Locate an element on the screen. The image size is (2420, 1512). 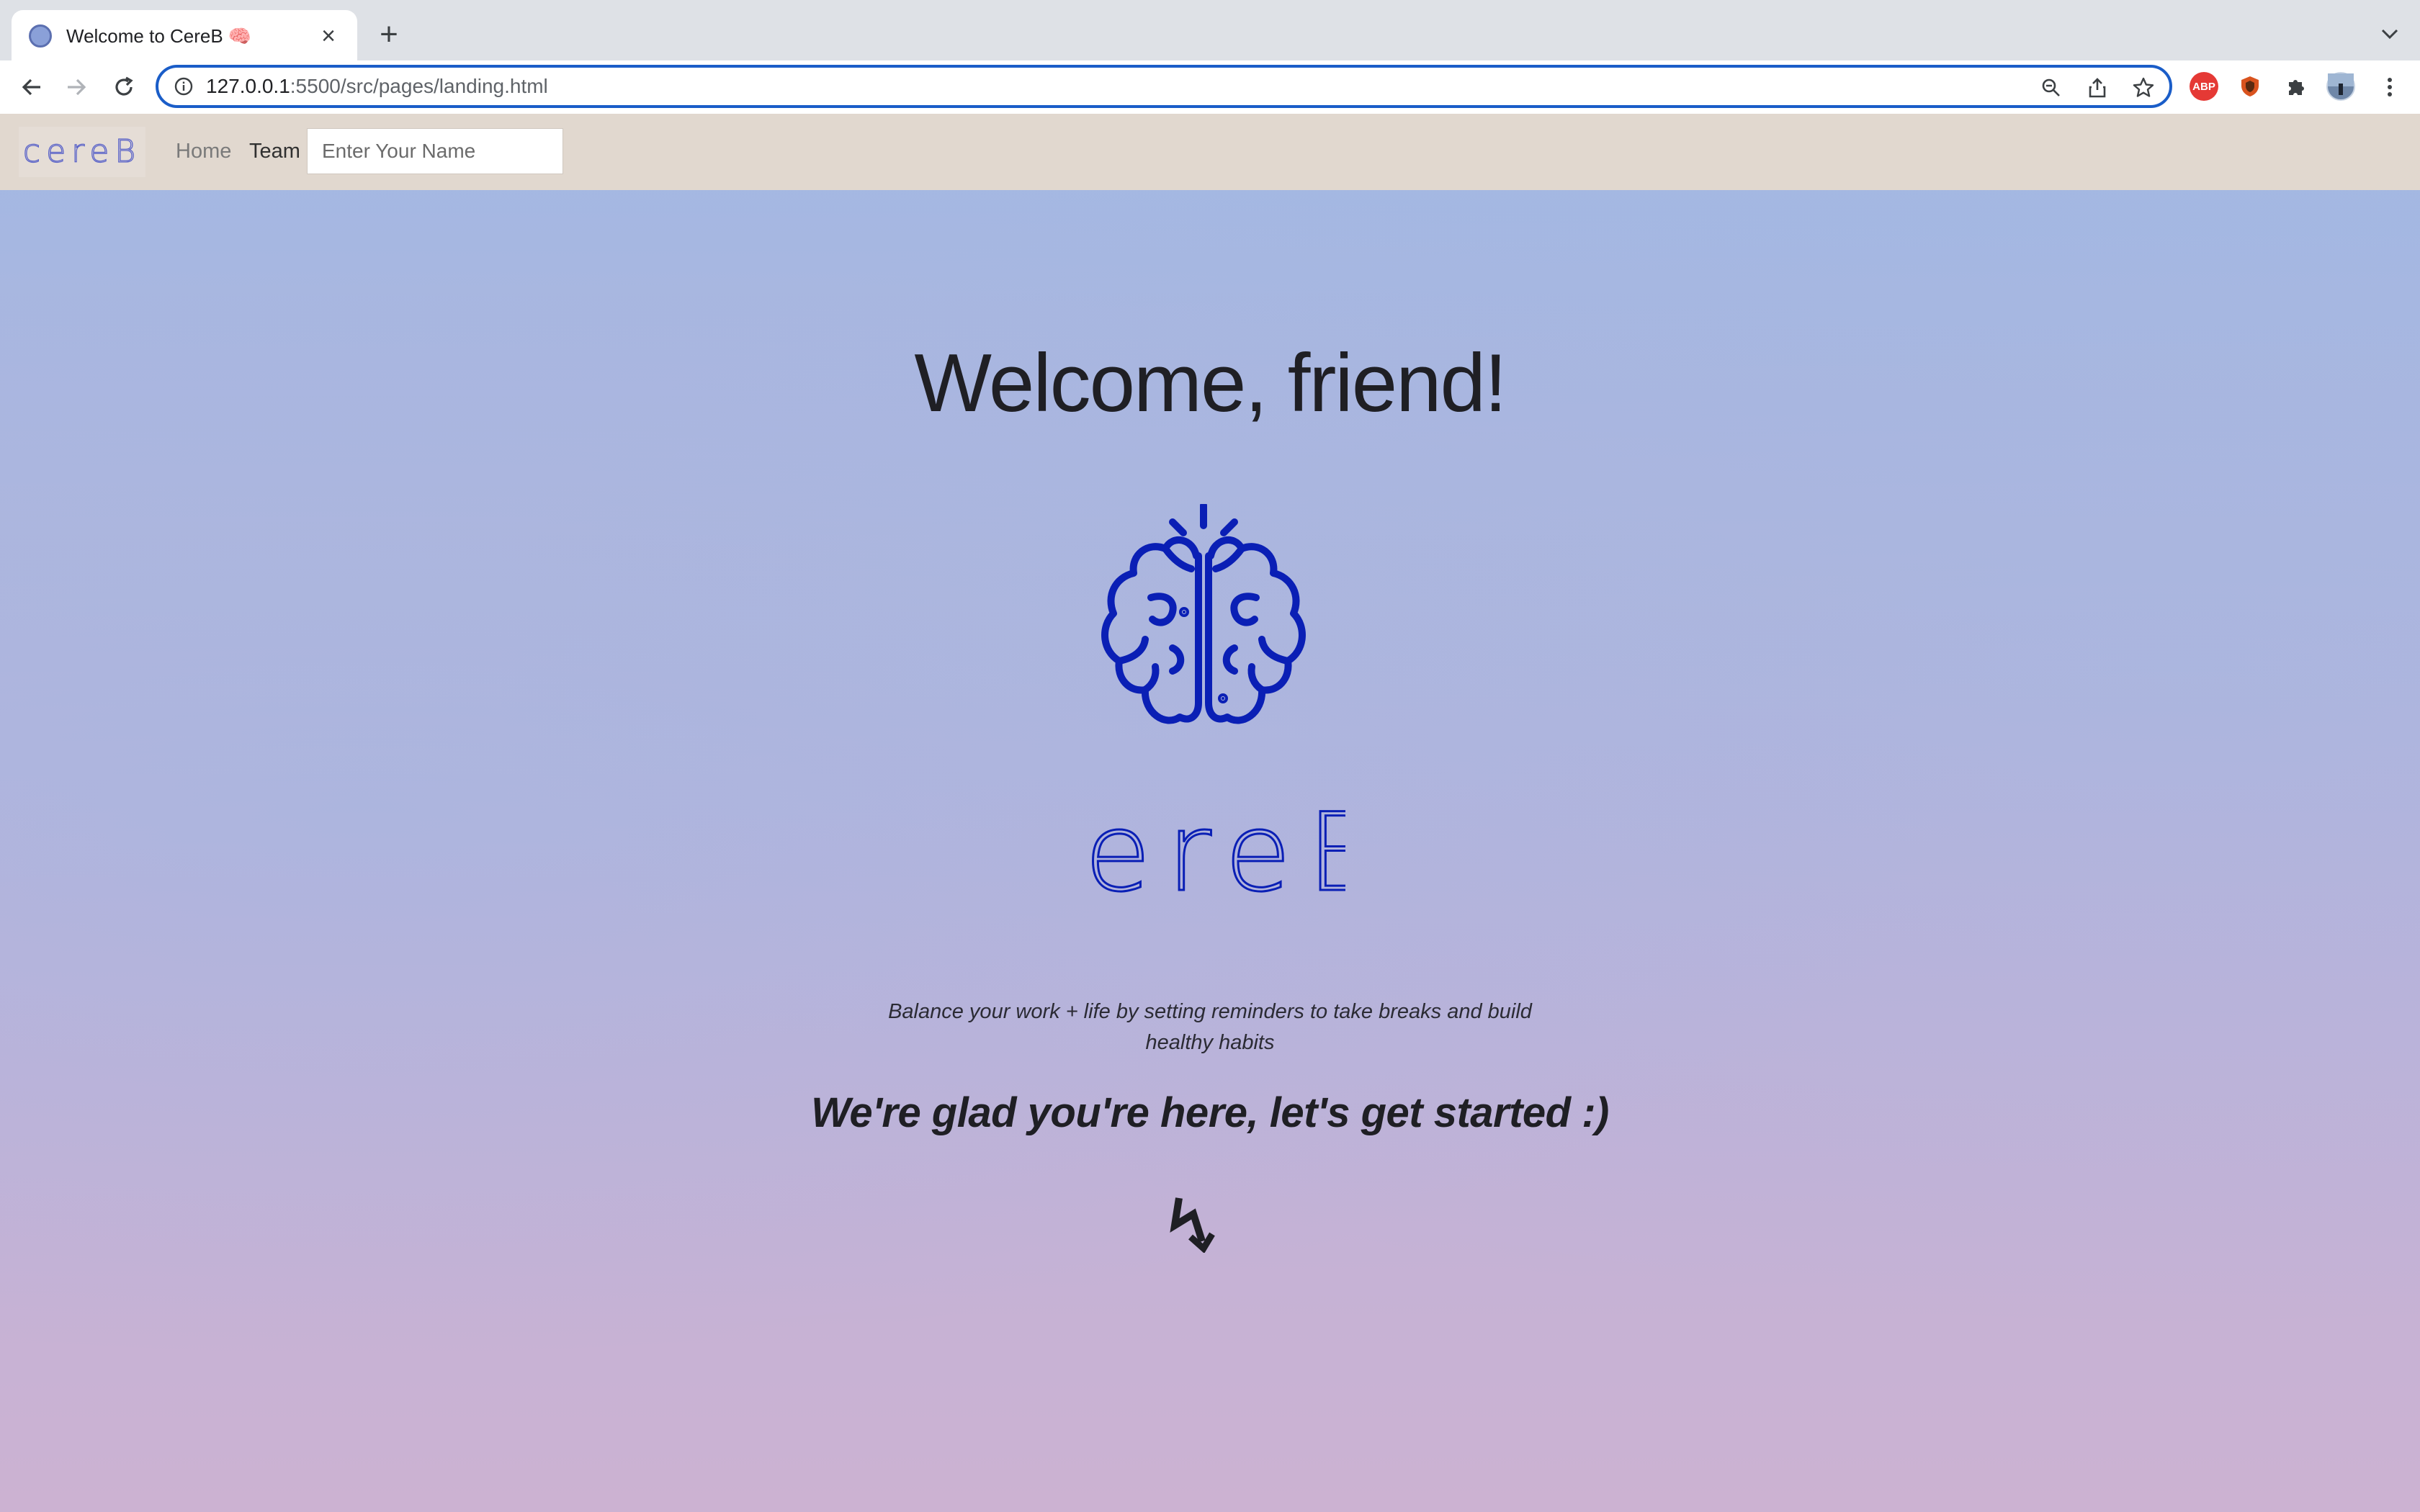
browser-tab-strip: Welcome to CereB 🧠 × + is located at coordinates (1210, 31).